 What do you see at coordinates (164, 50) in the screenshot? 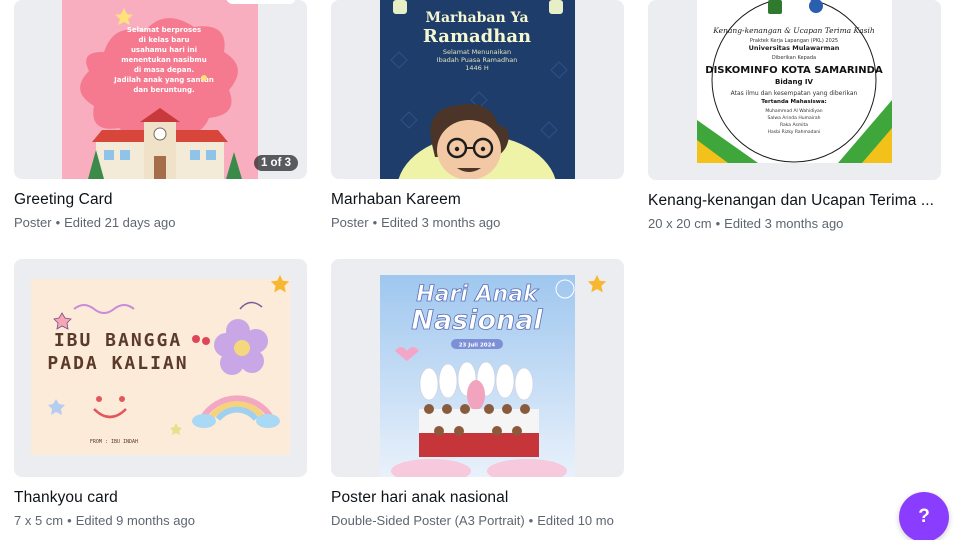
I see `svg-text: usahamu hari ini` at bounding box center [164, 50].